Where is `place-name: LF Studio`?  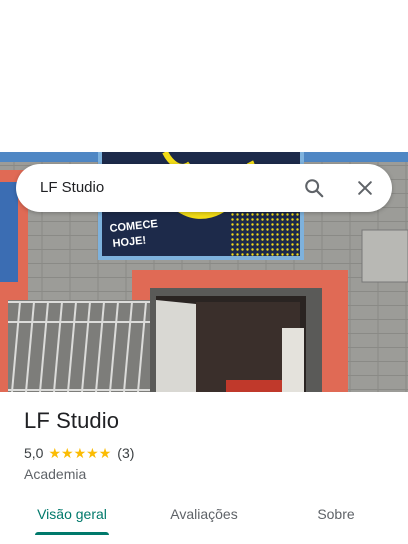 place-name: LF Studio is located at coordinates (72, 420).